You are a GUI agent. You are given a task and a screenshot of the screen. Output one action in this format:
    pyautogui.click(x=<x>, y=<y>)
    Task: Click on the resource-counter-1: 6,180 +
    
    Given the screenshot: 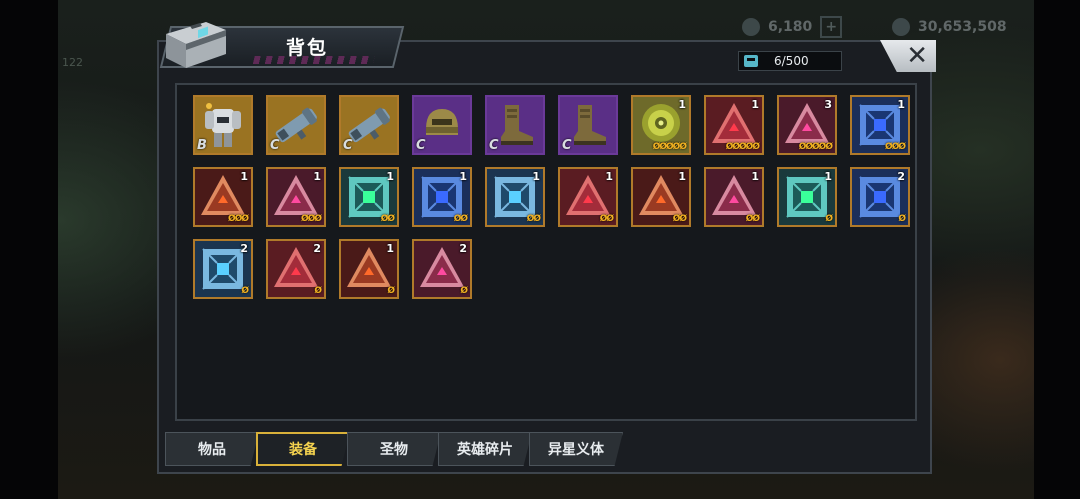 What is the action you would take?
    pyautogui.click(x=792, y=27)
    